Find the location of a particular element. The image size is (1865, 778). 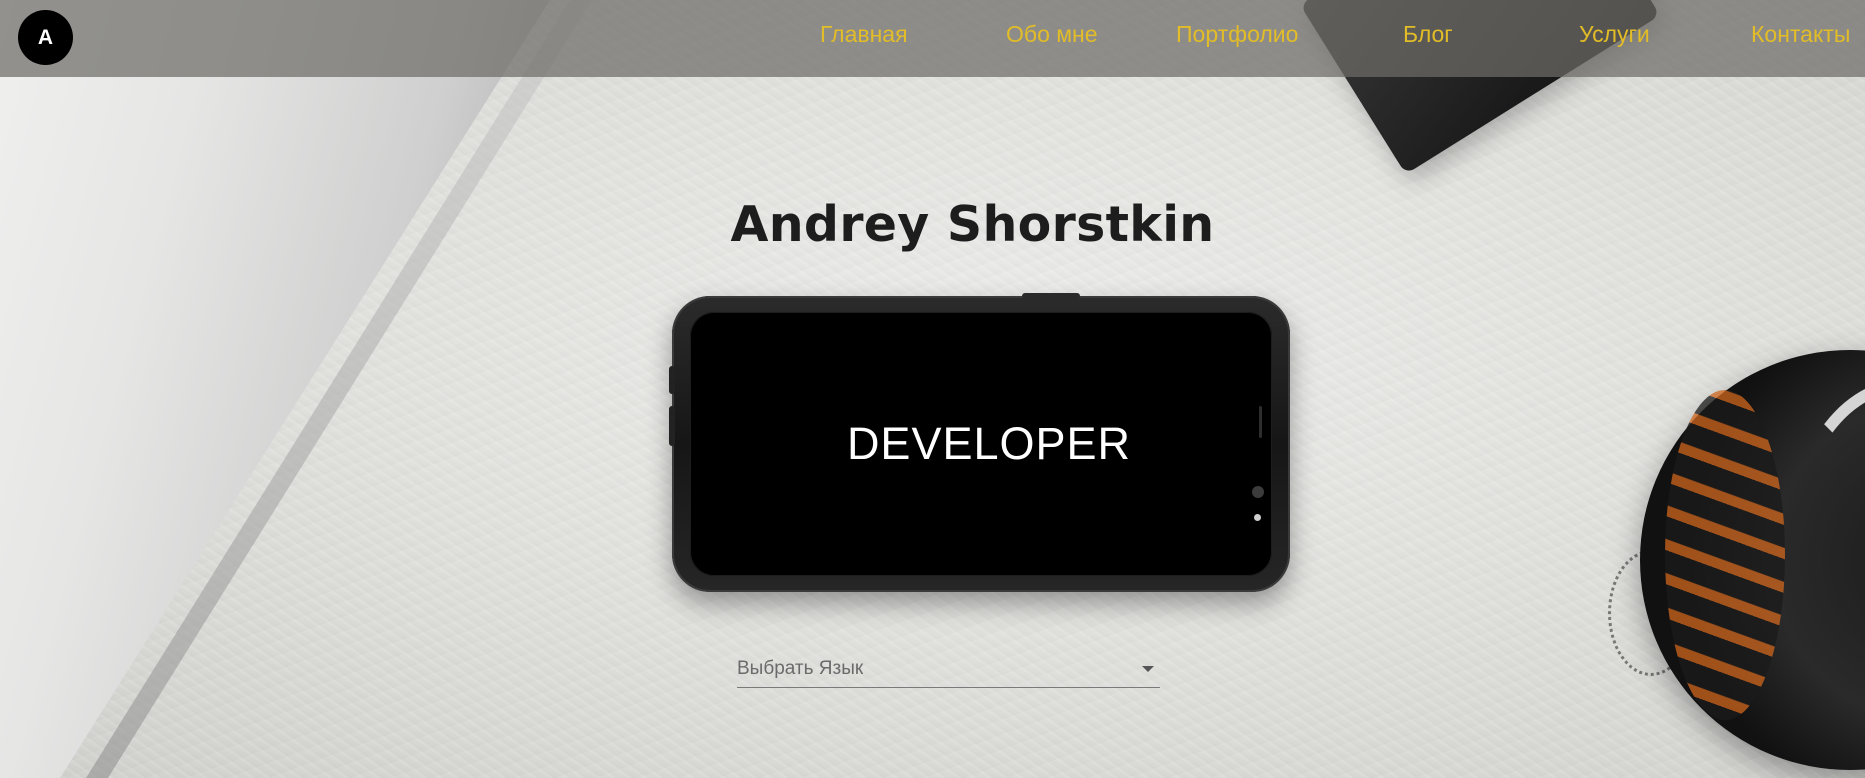

nav-link-portfolio: Портфолио is located at coordinates (1237, 34).